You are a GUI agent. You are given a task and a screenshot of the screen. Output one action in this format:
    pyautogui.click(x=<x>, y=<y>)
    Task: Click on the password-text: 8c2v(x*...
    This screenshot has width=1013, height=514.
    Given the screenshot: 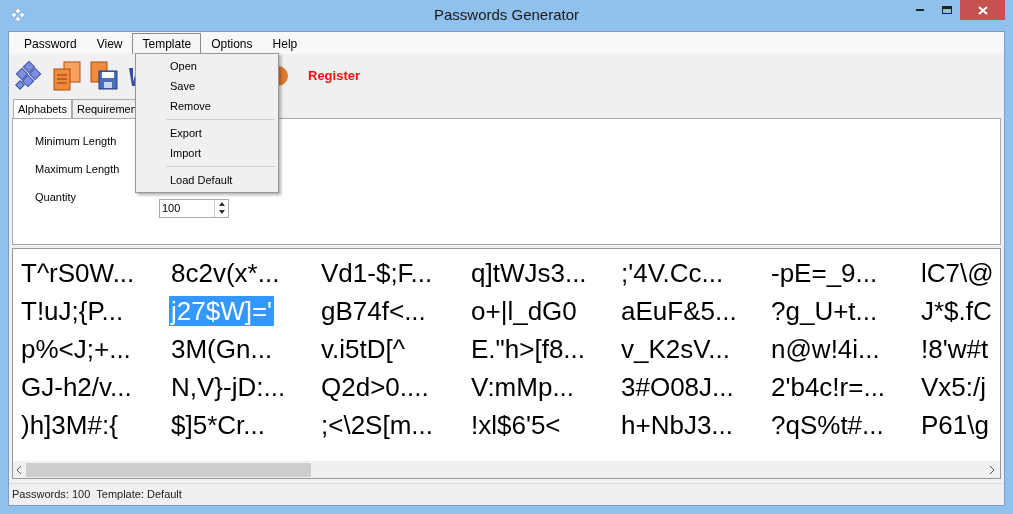 What is the action you would take?
    pyautogui.click(x=225, y=272)
    